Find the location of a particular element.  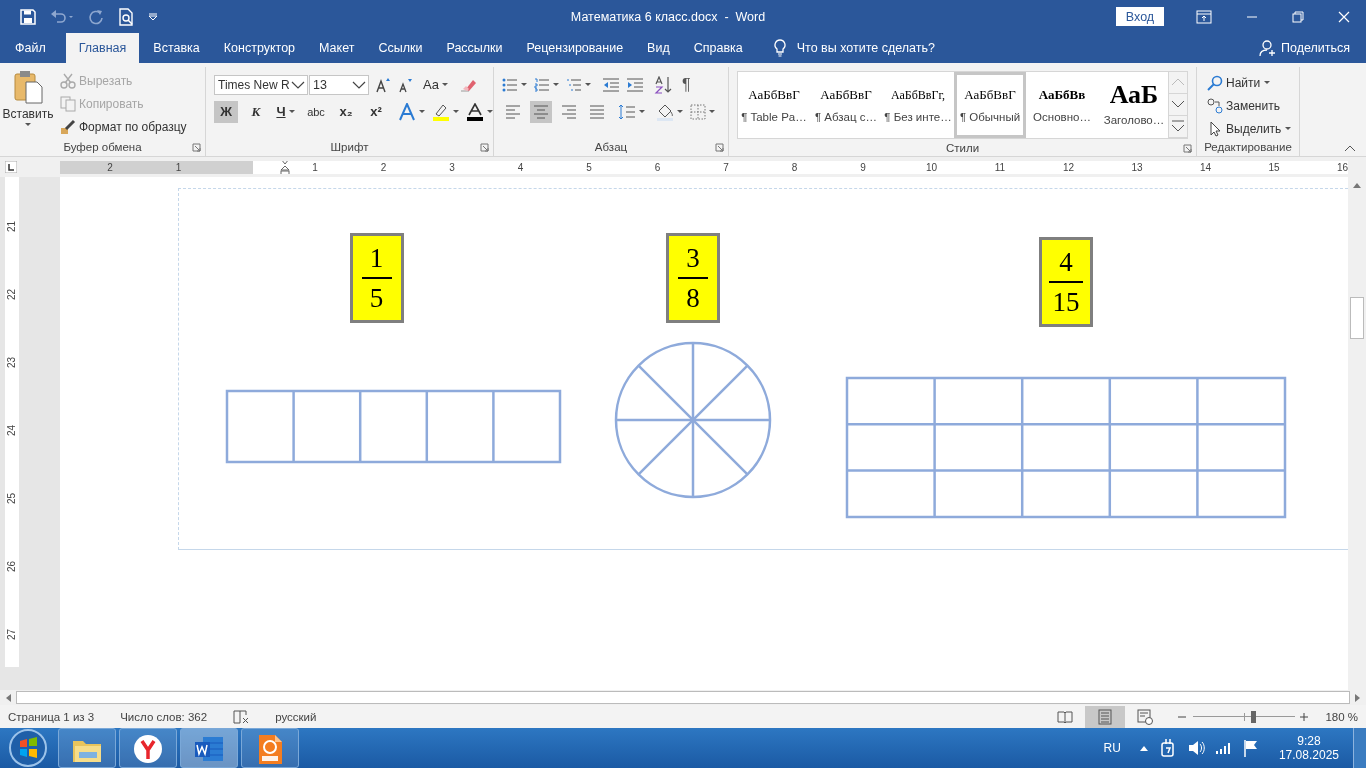

ribbon-tab: Макет is located at coordinates (337, 48).